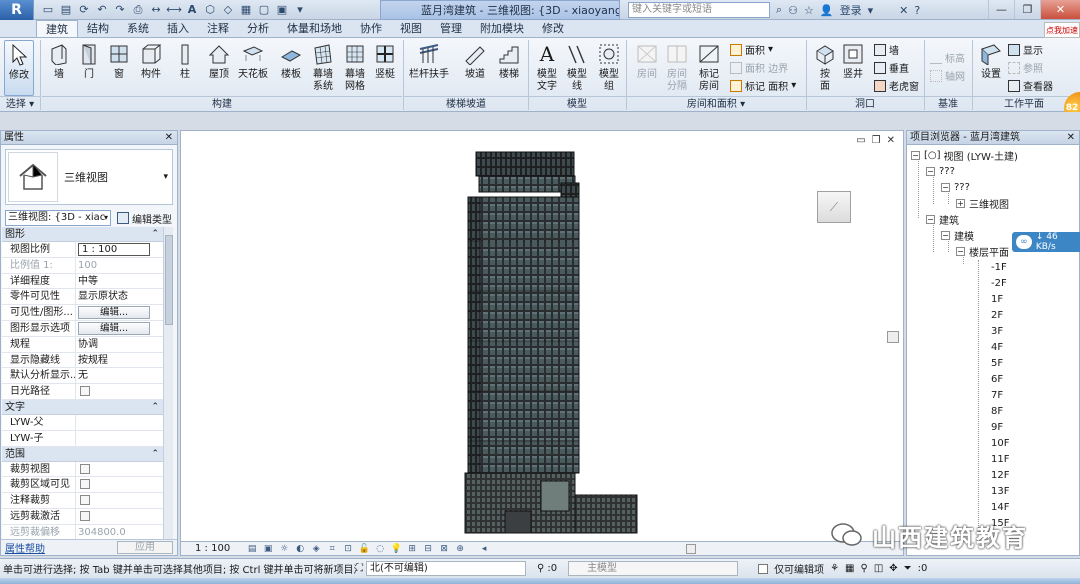 This screenshot has width=1080, height=584. What do you see at coordinates (82, 454) in the screenshot?
I see `section-extents: 范围 ⌃` at bounding box center [82, 454].